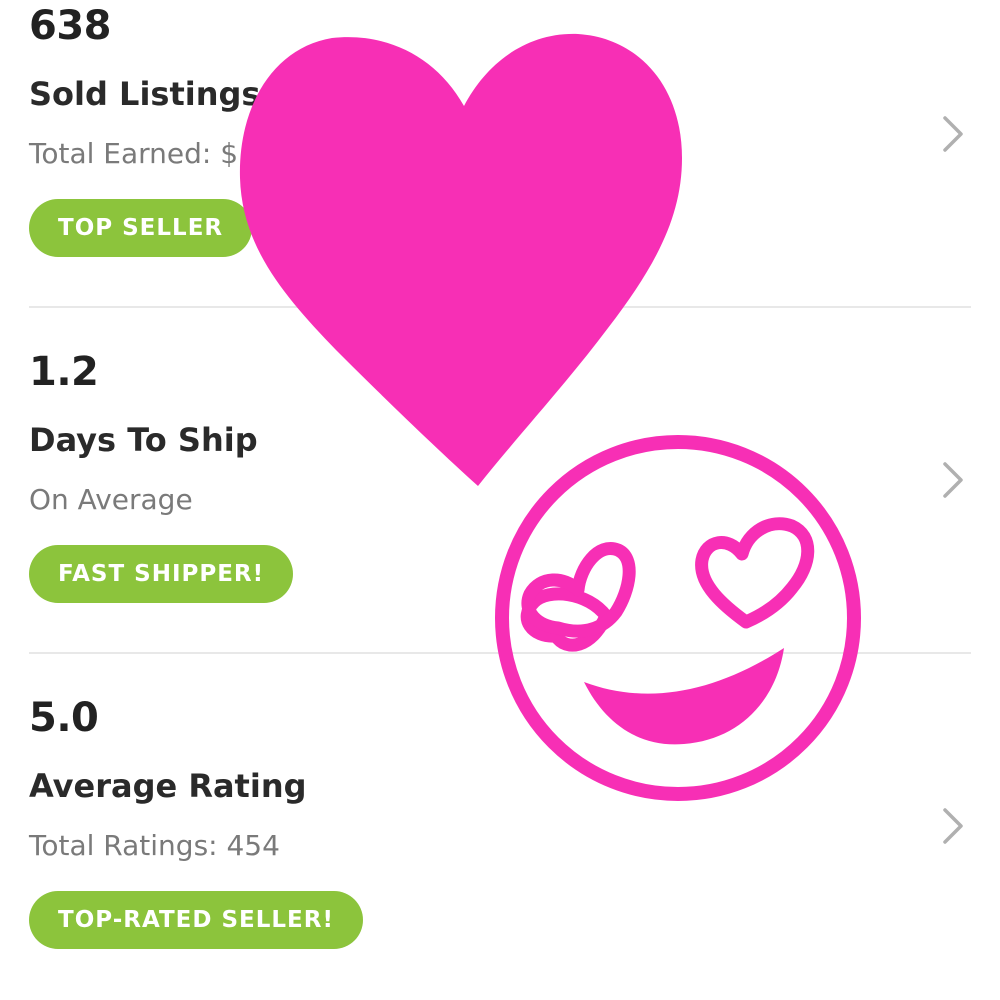 The width and height of the screenshot is (1000, 1000). I want to click on total-earned-label: Total Earned: $, so click(134, 153).